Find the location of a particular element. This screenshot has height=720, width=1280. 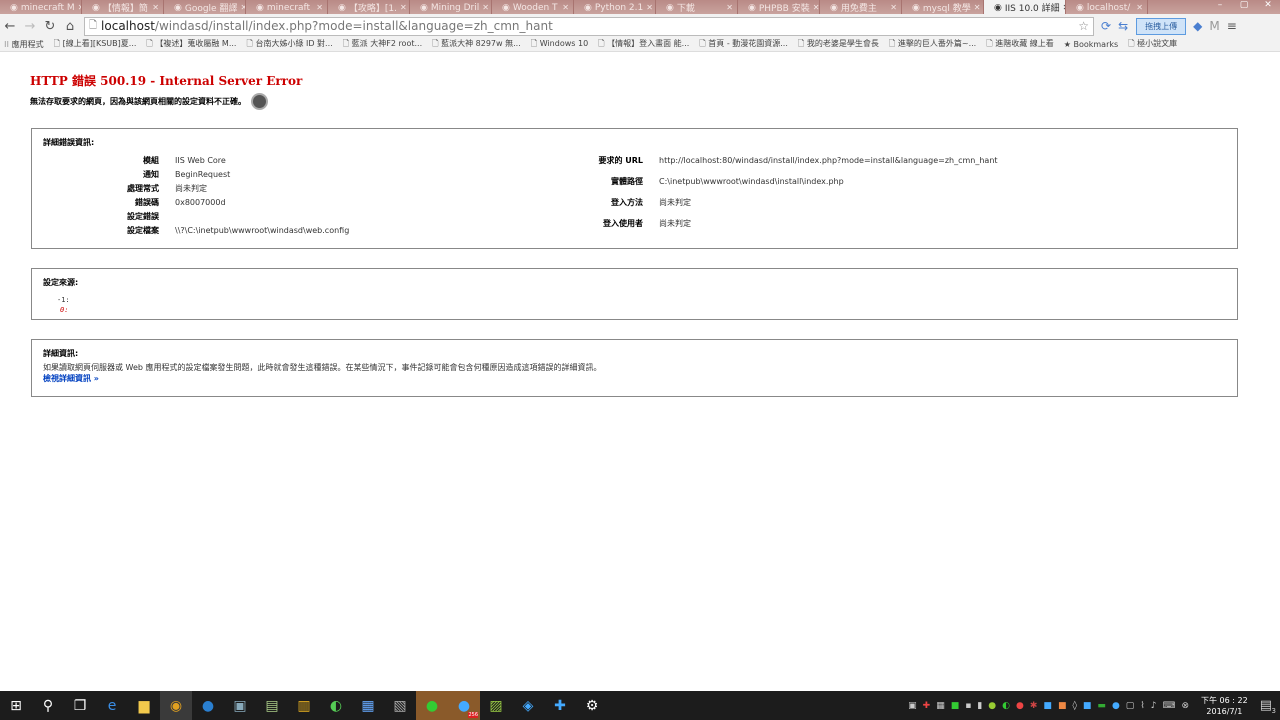

app-icon: ▤ is located at coordinates (272, 705).